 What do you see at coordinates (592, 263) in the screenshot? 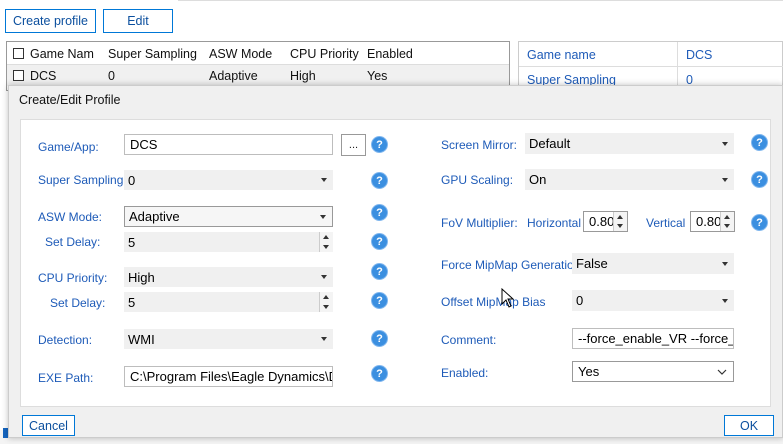
I see `force-mipmap-value: False` at bounding box center [592, 263].